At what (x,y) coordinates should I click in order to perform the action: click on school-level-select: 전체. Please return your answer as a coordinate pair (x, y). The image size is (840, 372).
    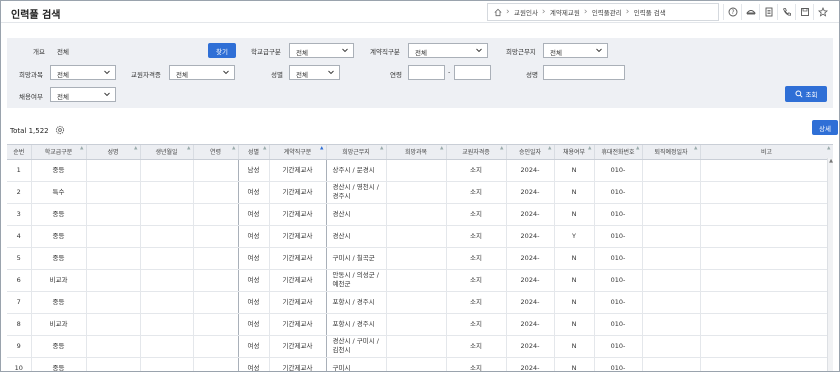
    Looking at the image, I should click on (321, 50).